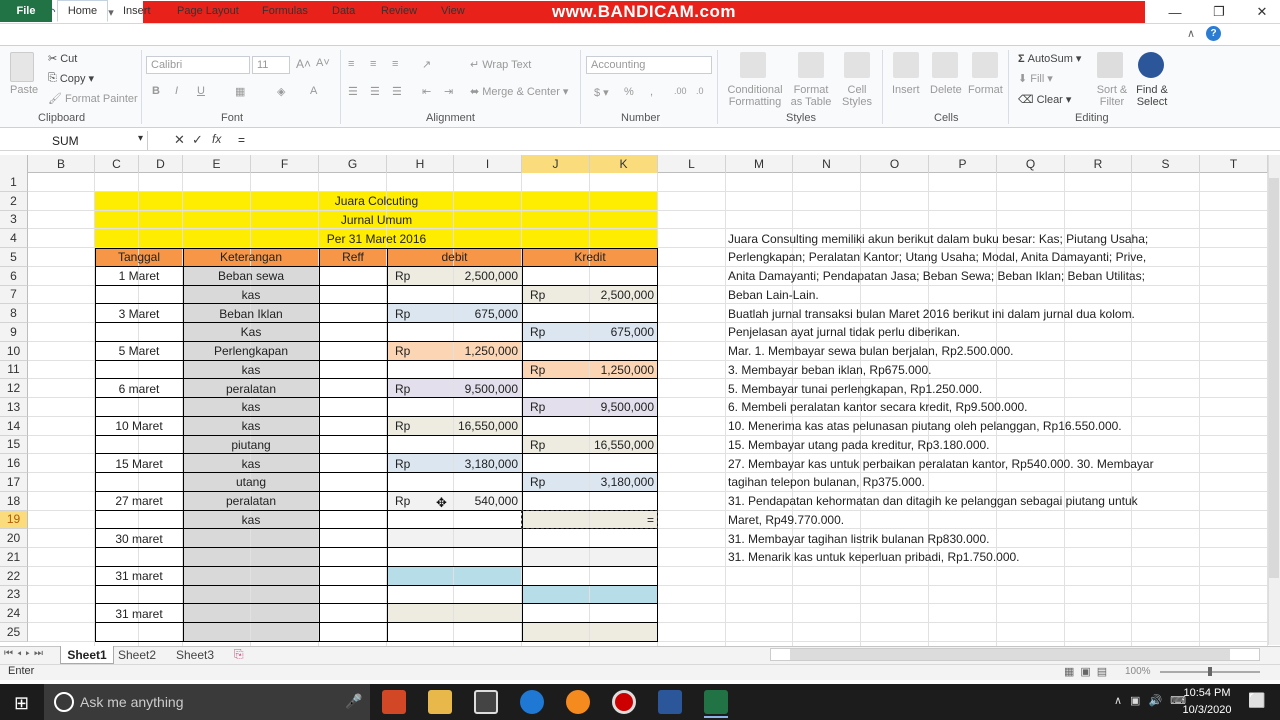 The height and width of the screenshot is (720, 1280). What do you see at coordinates (1138, 671) in the screenshot?
I see `zoom-level: 100%` at bounding box center [1138, 671].